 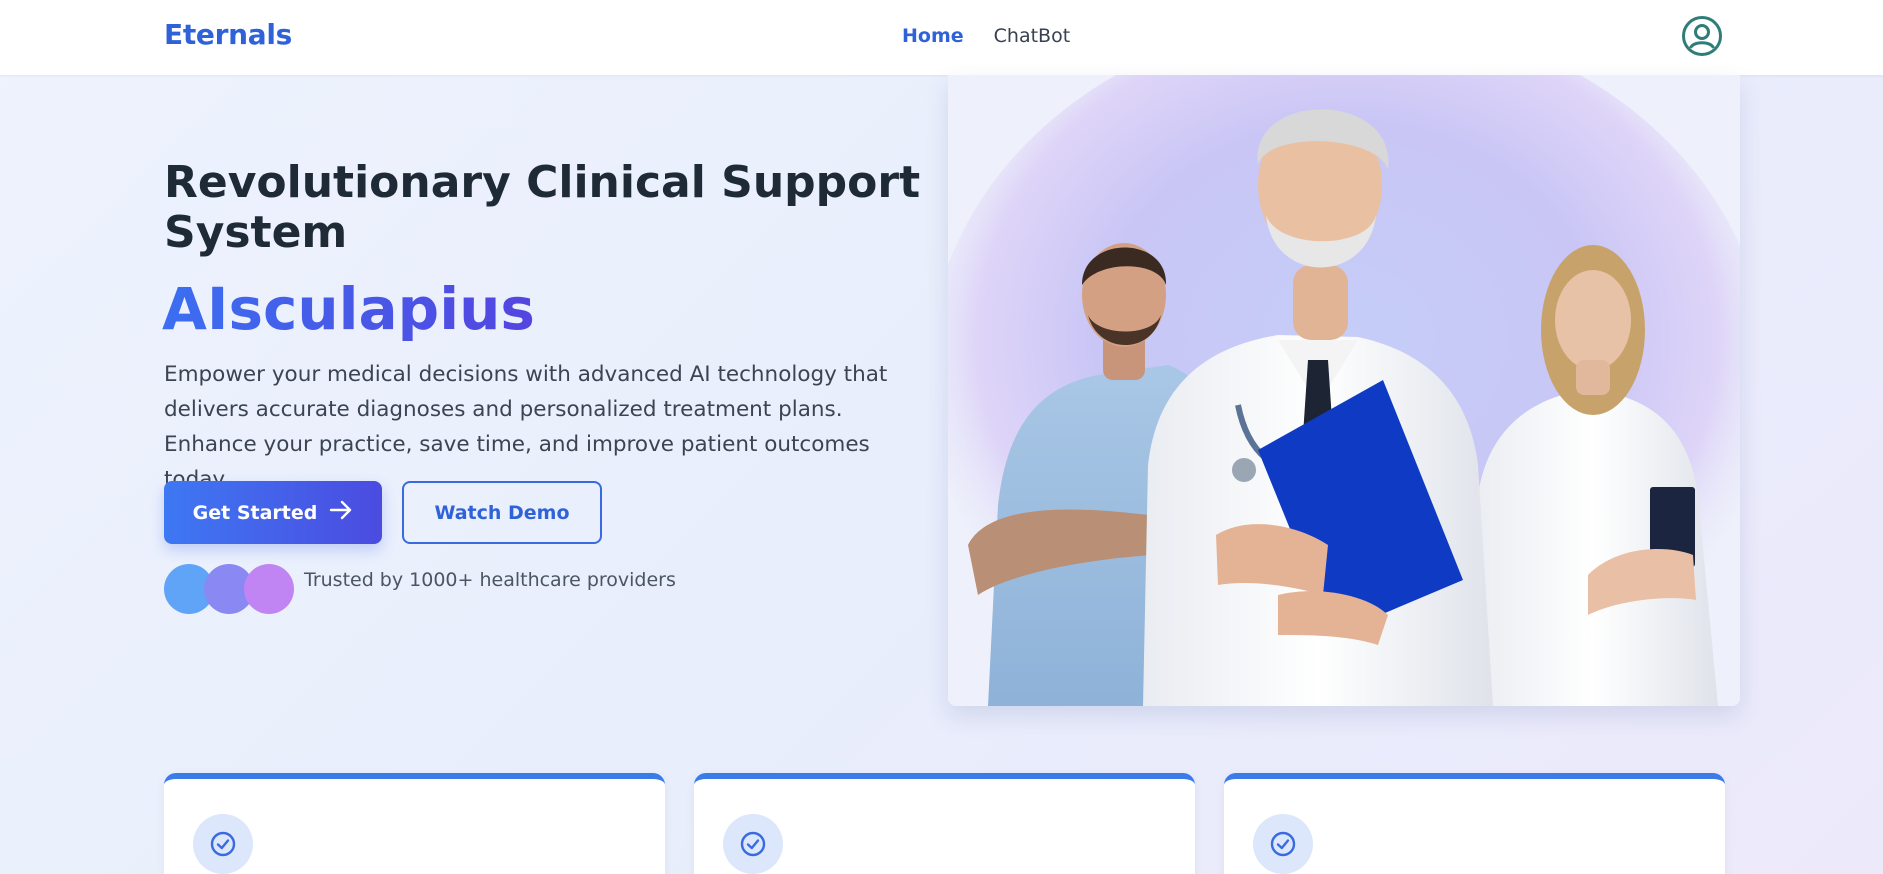 What do you see at coordinates (502, 512) in the screenshot?
I see `watch-demo-button: Watch Demo` at bounding box center [502, 512].